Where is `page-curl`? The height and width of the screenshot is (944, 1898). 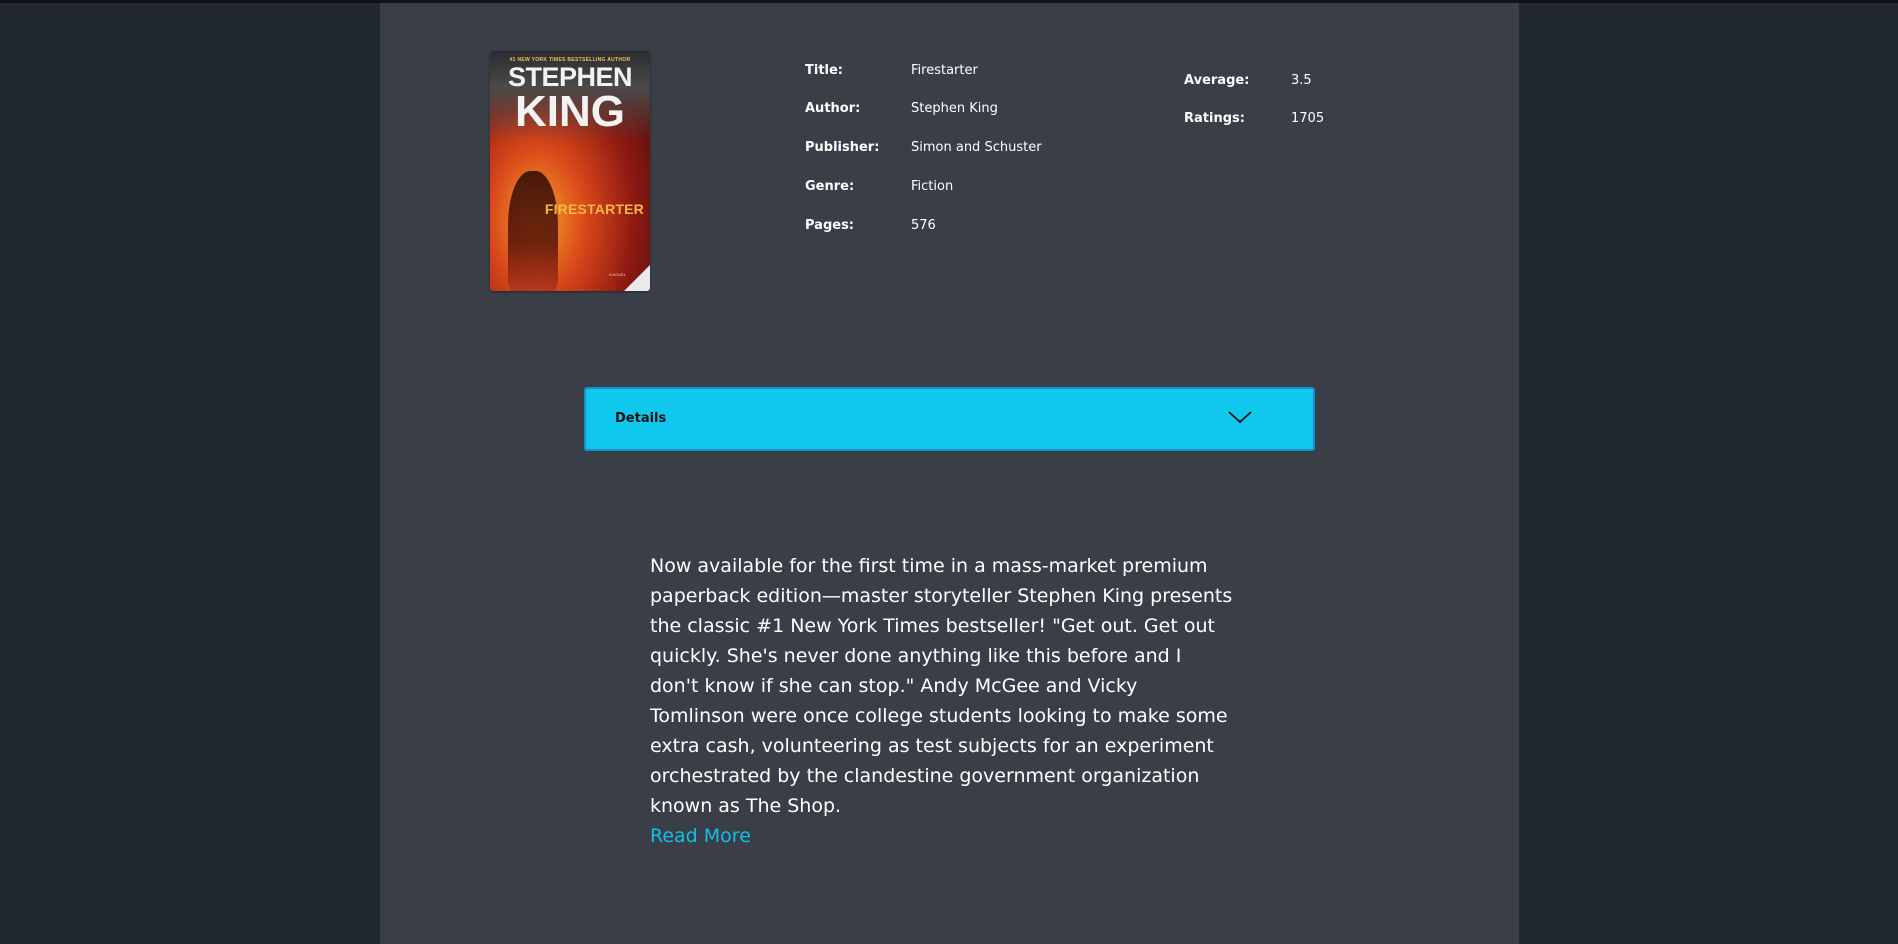
page-curl is located at coordinates (637, 278).